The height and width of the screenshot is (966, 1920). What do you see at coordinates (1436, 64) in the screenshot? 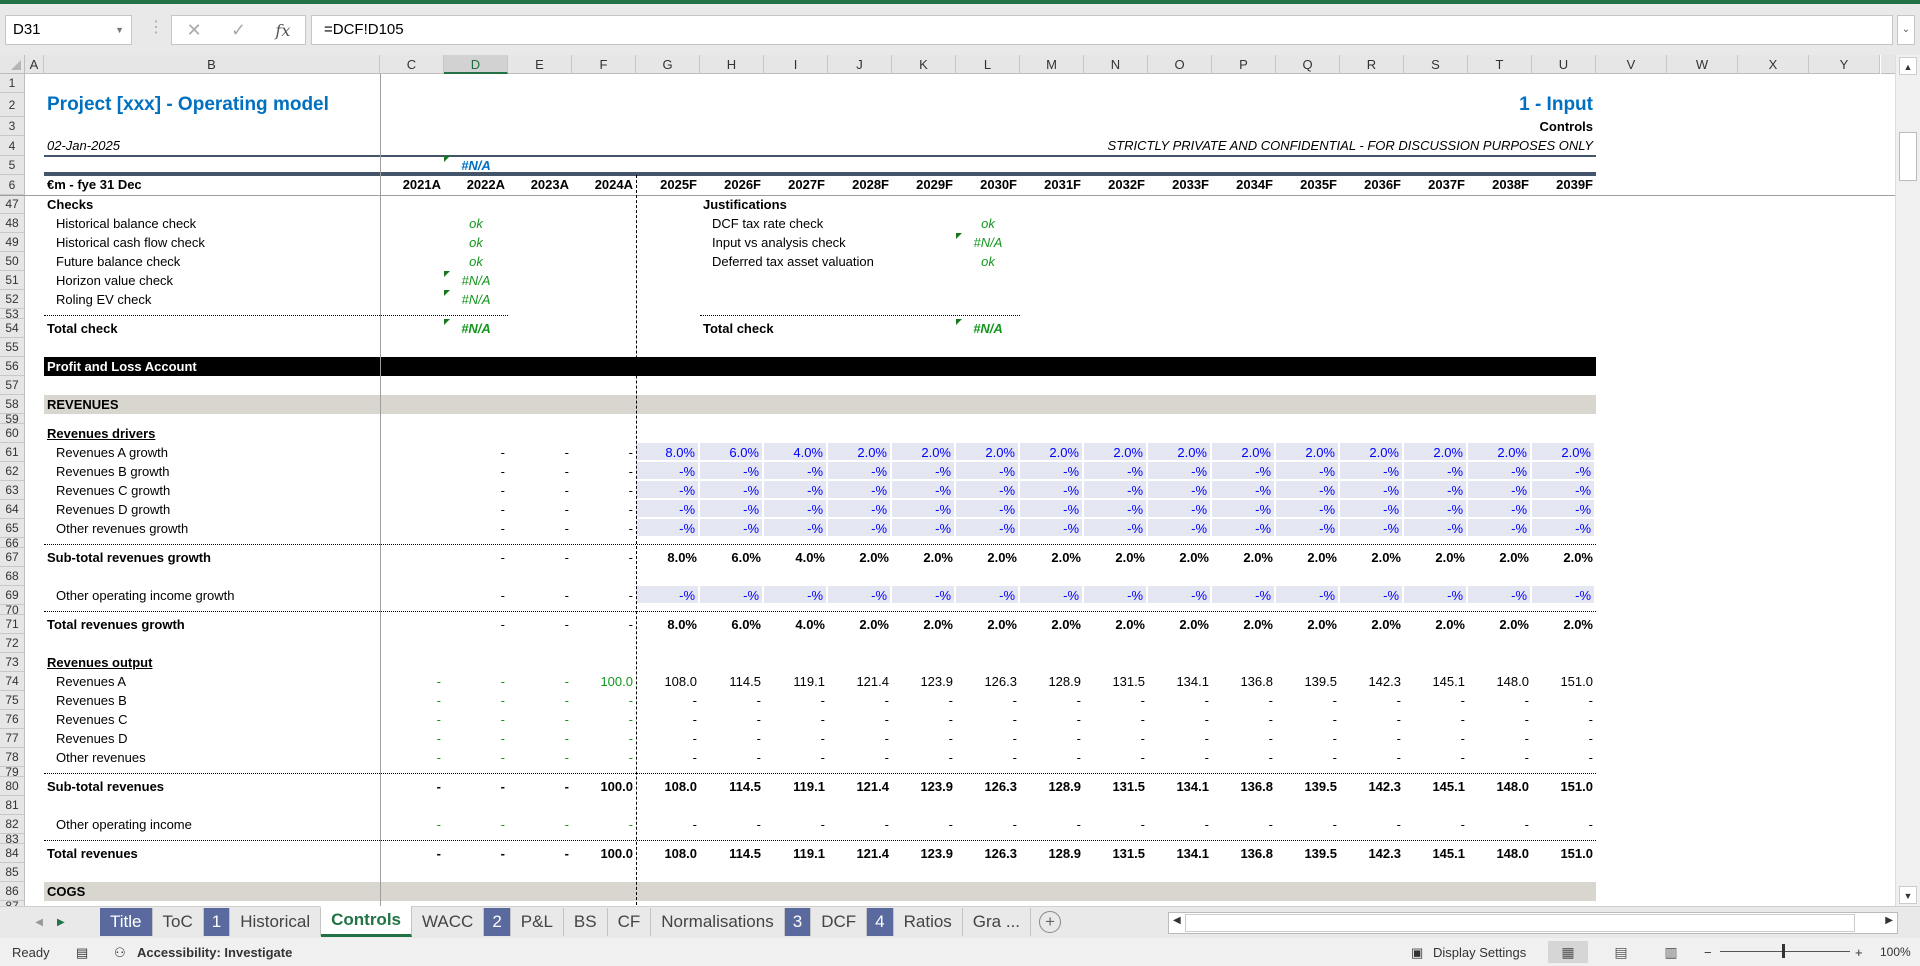
I see `column-header-s: S` at bounding box center [1436, 64].